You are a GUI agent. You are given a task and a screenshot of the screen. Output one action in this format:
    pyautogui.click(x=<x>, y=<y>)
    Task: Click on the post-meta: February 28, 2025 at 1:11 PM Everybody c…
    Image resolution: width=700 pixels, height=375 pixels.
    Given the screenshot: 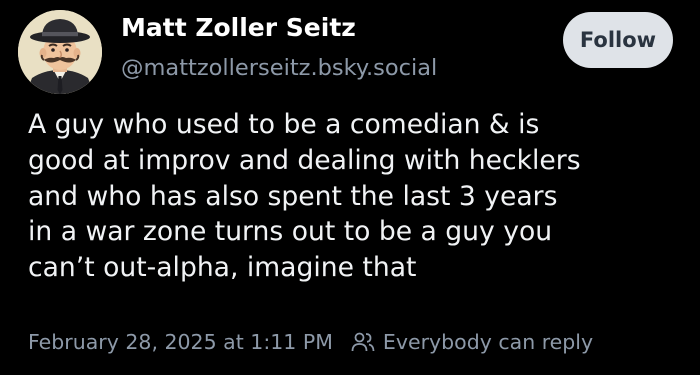 What is the action you would take?
    pyautogui.click(x=310, y=342)
    